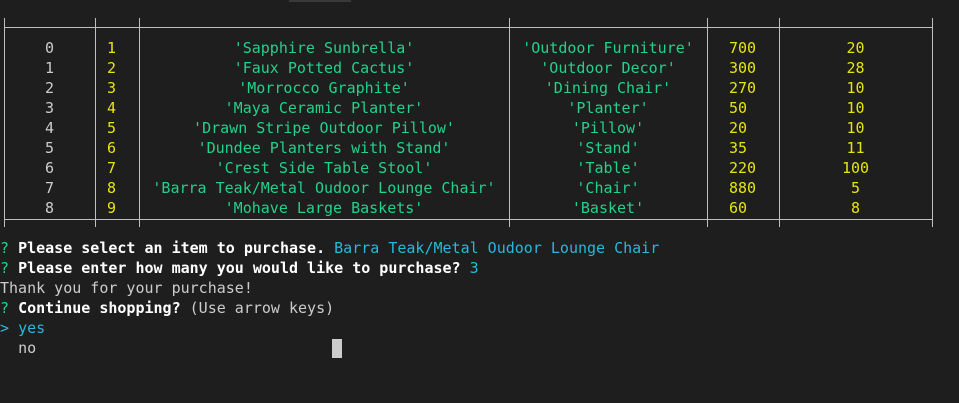  I want to click on option-yes: > yes, so click(22, 328).